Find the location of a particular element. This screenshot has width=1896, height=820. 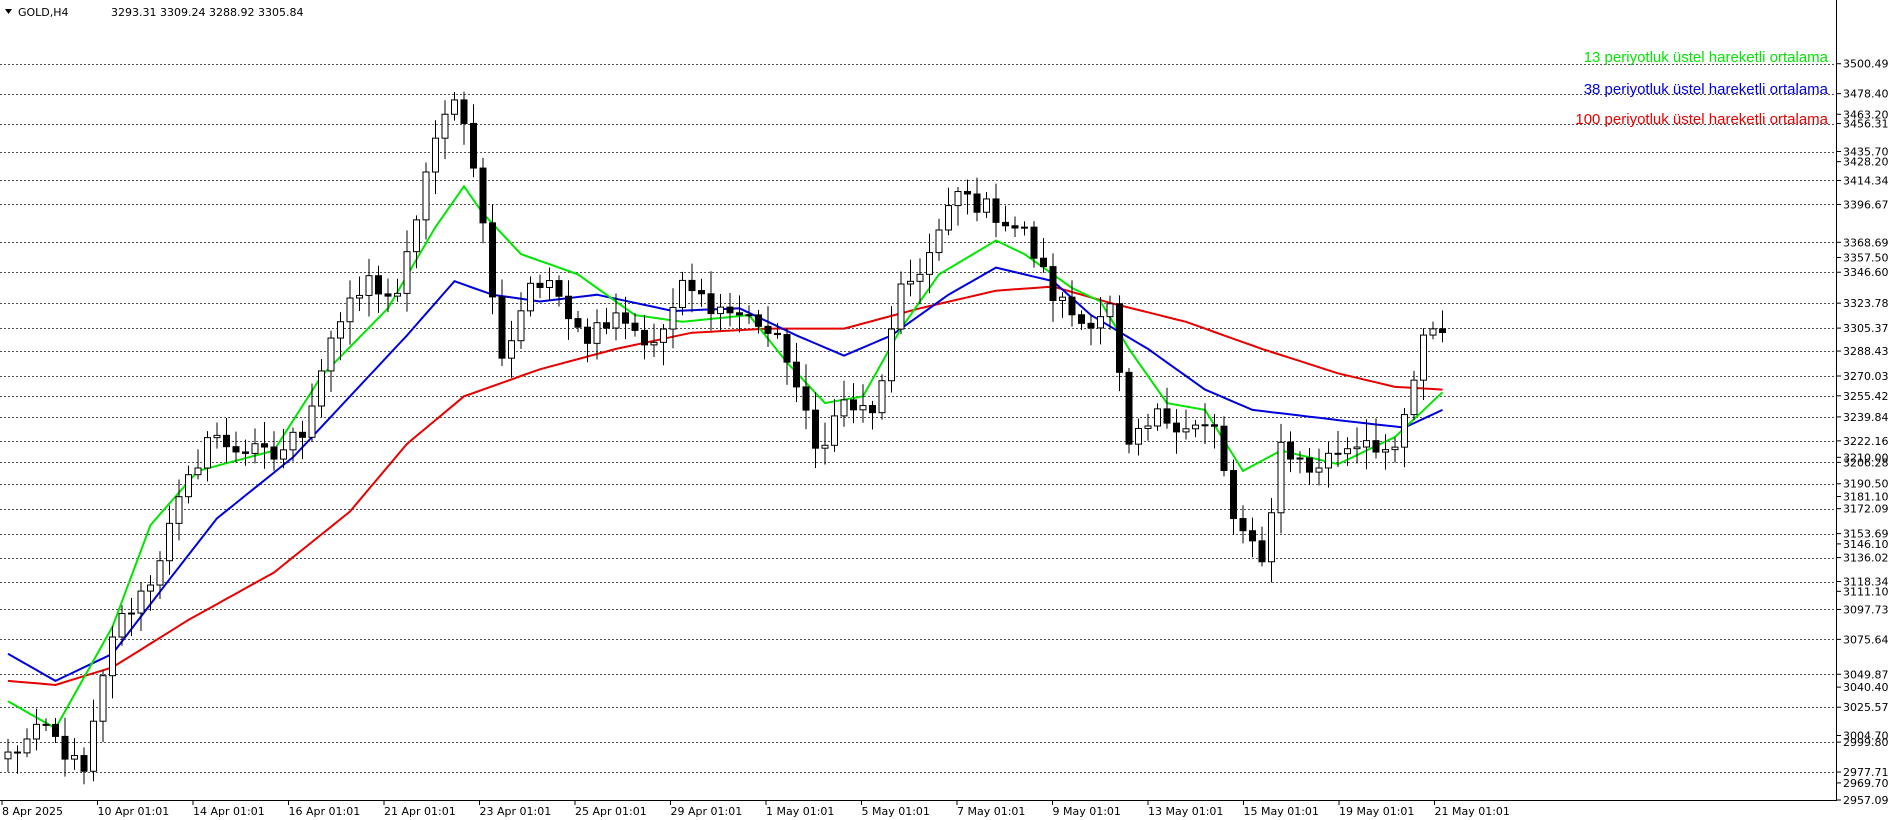

price-label: 3368.69 is located at coordinates (1866, 242).